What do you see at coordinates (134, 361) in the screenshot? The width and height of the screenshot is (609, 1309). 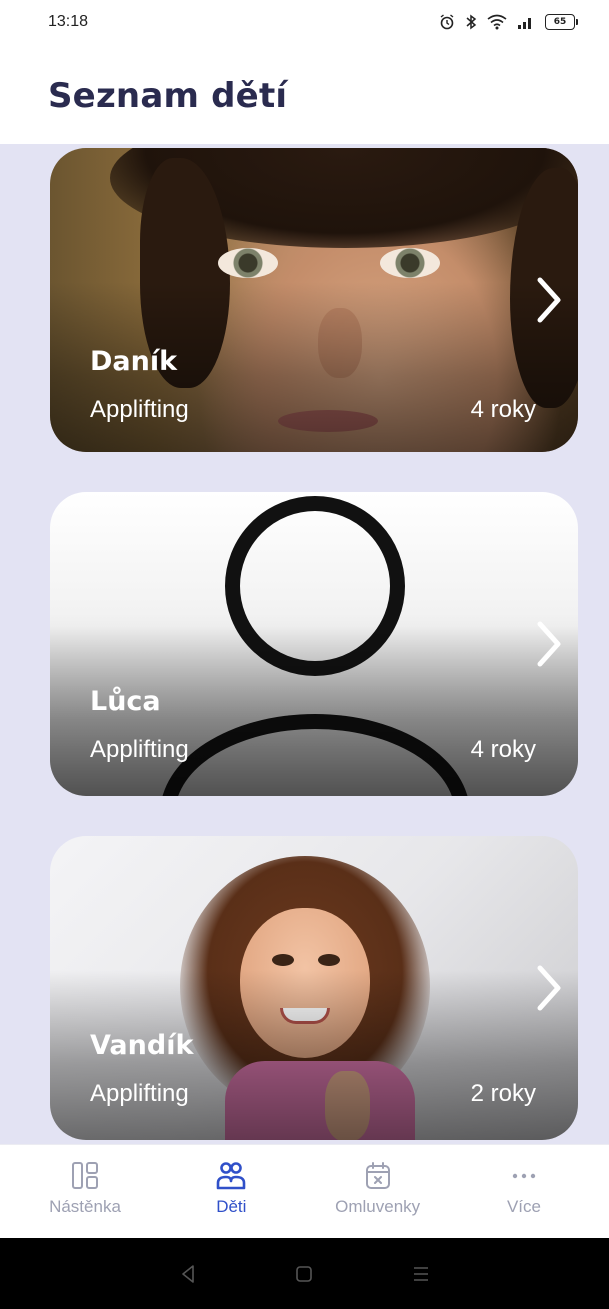 I see `child-name: Daník` at bounding box center [134, 361].